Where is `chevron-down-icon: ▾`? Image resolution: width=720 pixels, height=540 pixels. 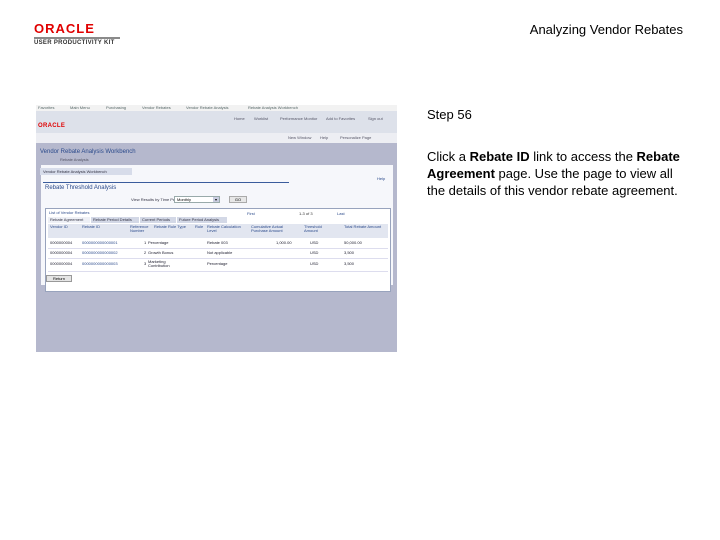 chevron-down-icon: ▾ is located at coordinates (216, 199).